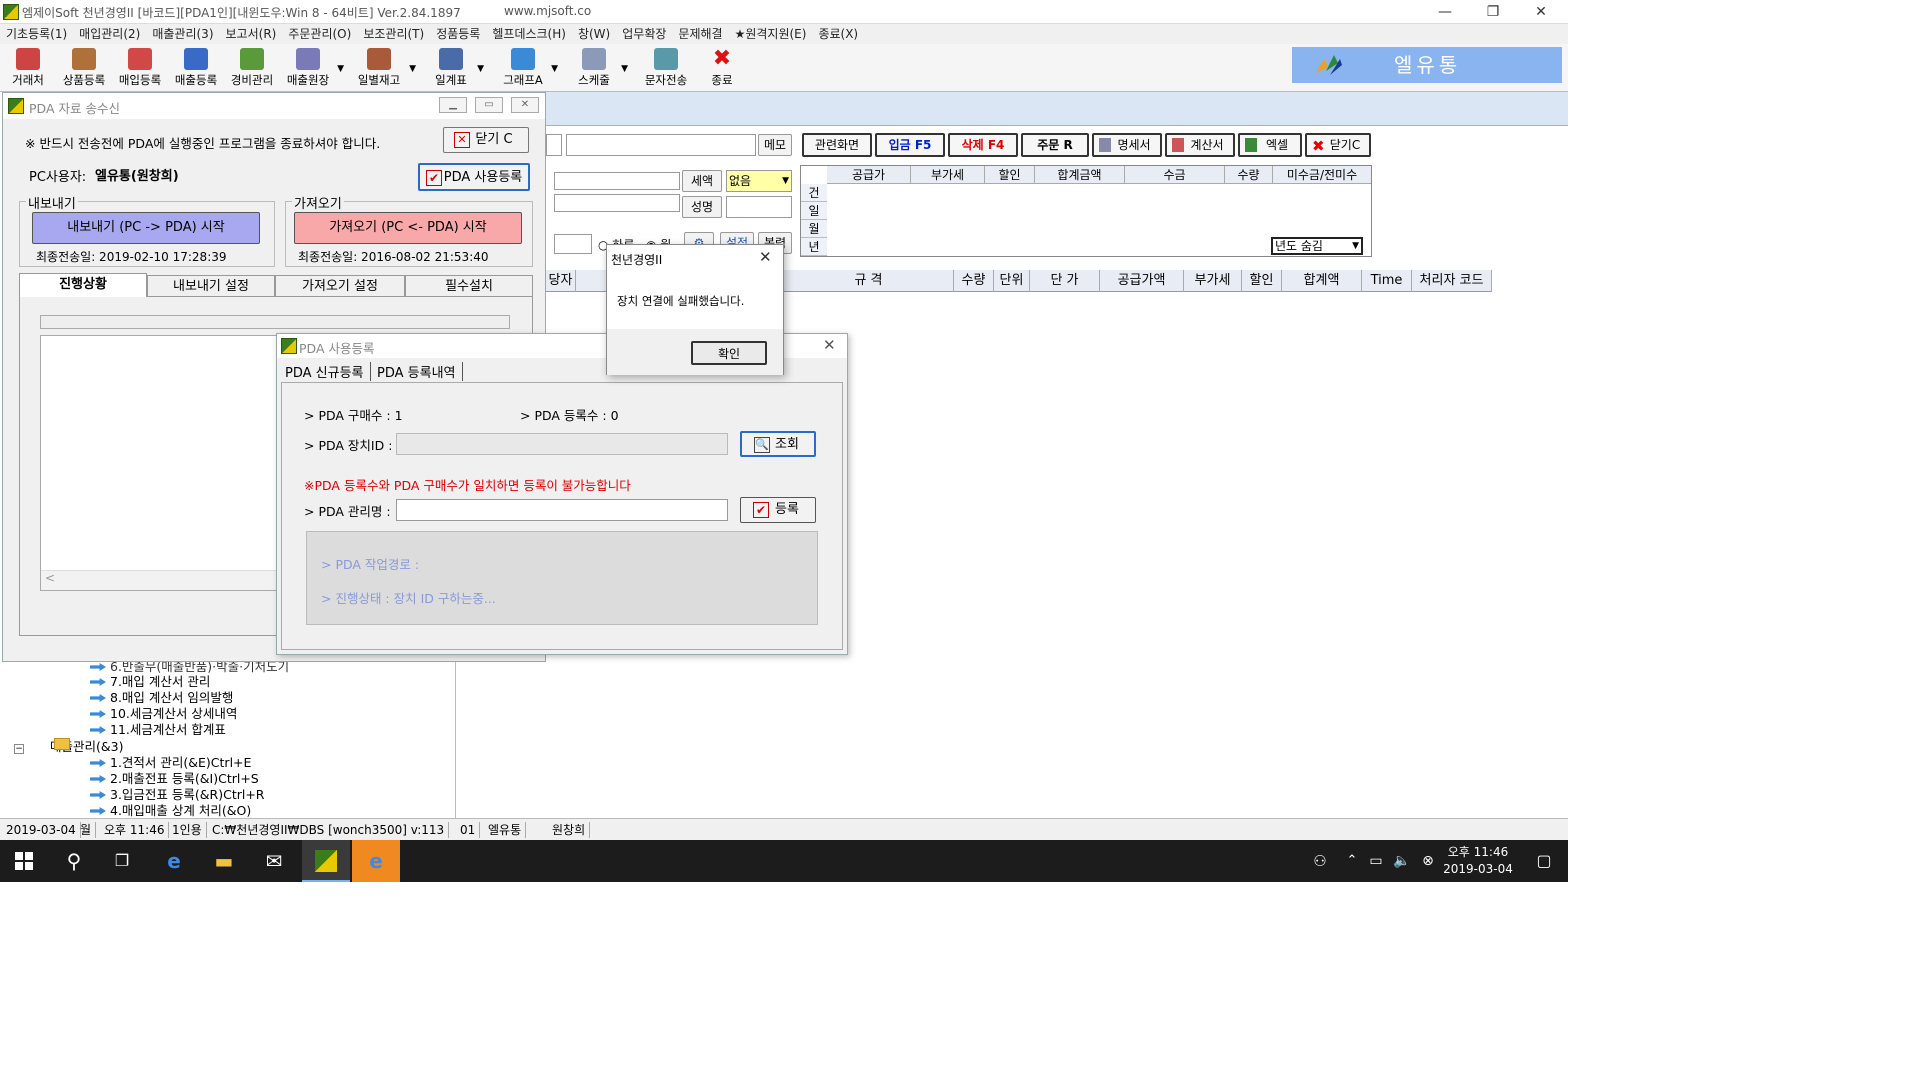 The image size is (1920, 1080). I want to click on toolbar-daily-button: 일계표 ▼, so click(456, 69).